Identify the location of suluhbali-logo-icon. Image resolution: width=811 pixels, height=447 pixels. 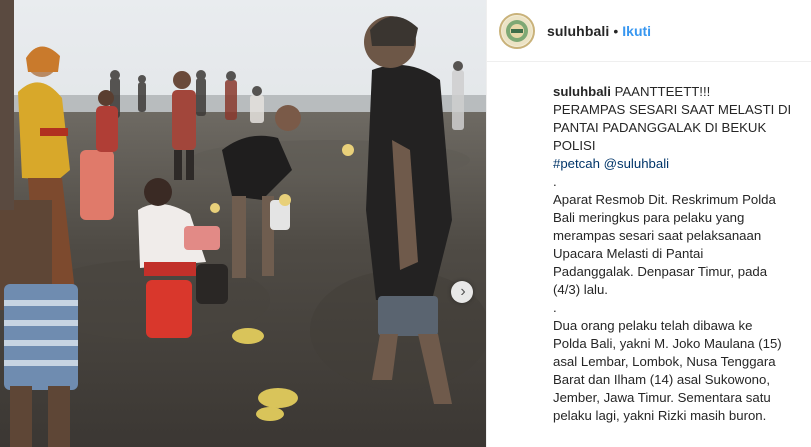
(517, 30).